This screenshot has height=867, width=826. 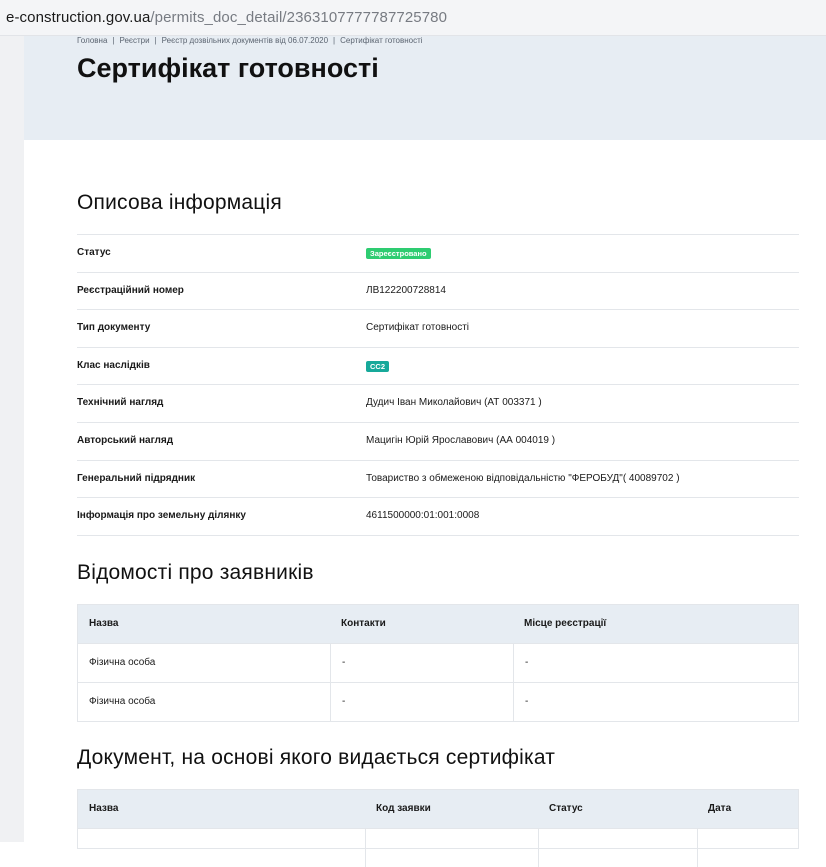 What do you see at coordinates (125, 440) in the screenshot?
I see `info-key: Авторський нагляд` at bounding box center [125, 440].